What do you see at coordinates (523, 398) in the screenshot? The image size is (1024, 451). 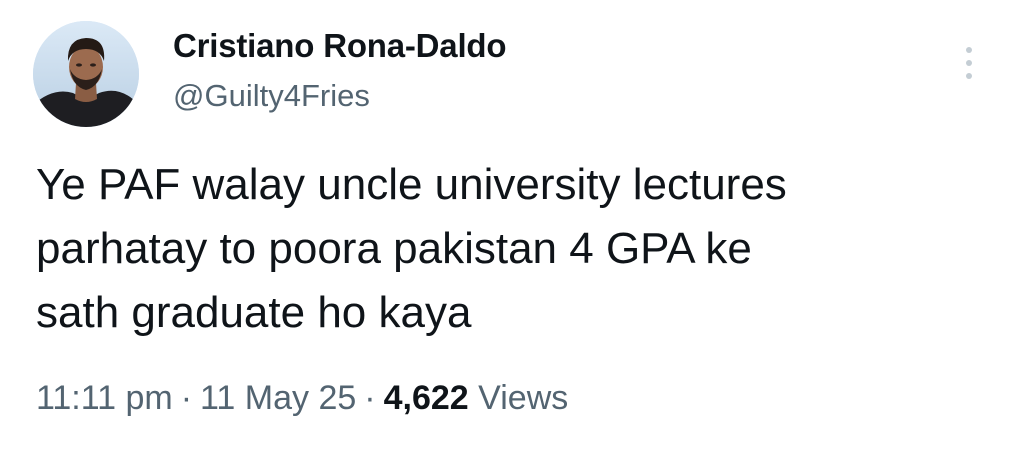 I see `views-label: Views` at bounding box center [523, 398].